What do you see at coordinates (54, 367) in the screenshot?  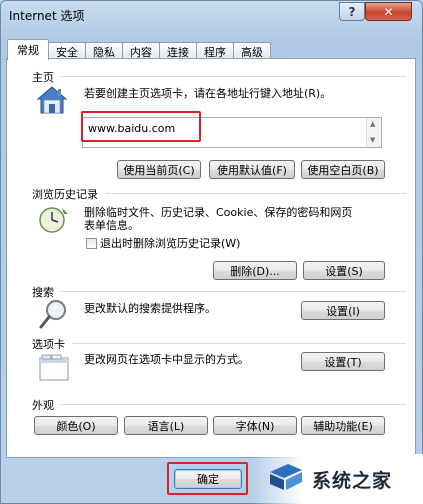 I see `tabbed-window-icon` at bounding box center [54, 367].